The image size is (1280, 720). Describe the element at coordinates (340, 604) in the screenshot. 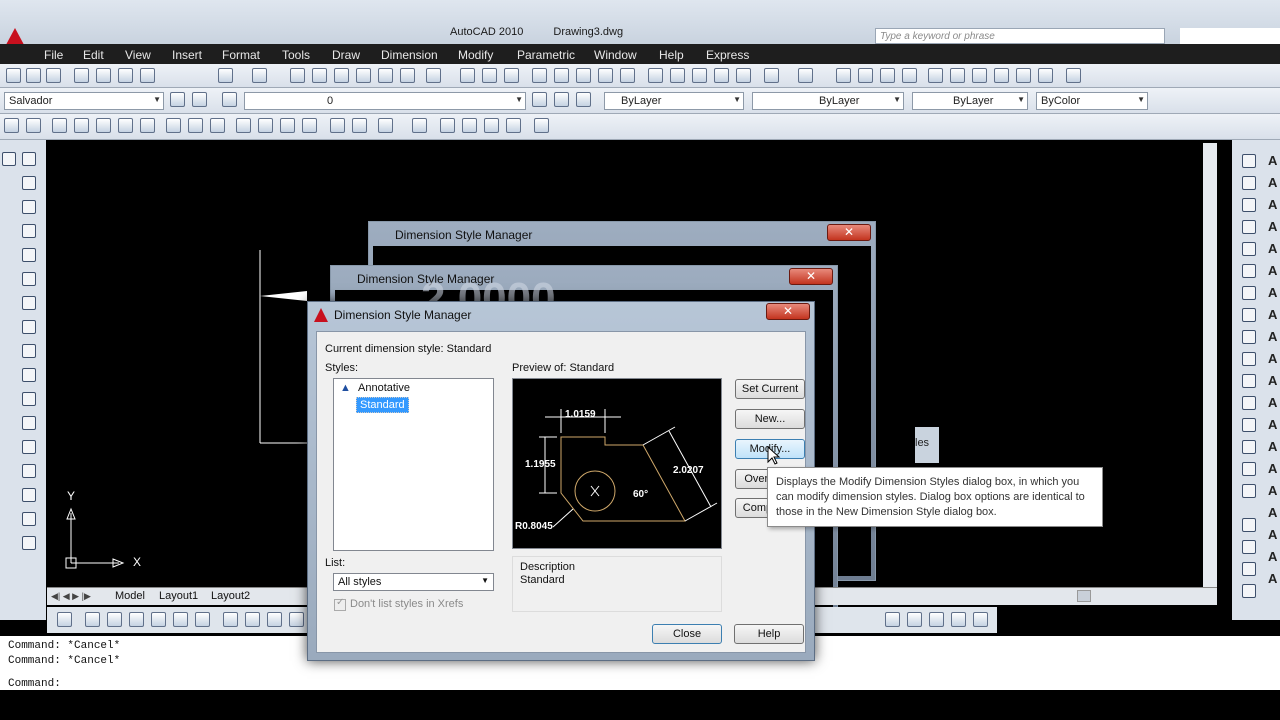

I see `xrefs-checkbox: ✓` at that location.